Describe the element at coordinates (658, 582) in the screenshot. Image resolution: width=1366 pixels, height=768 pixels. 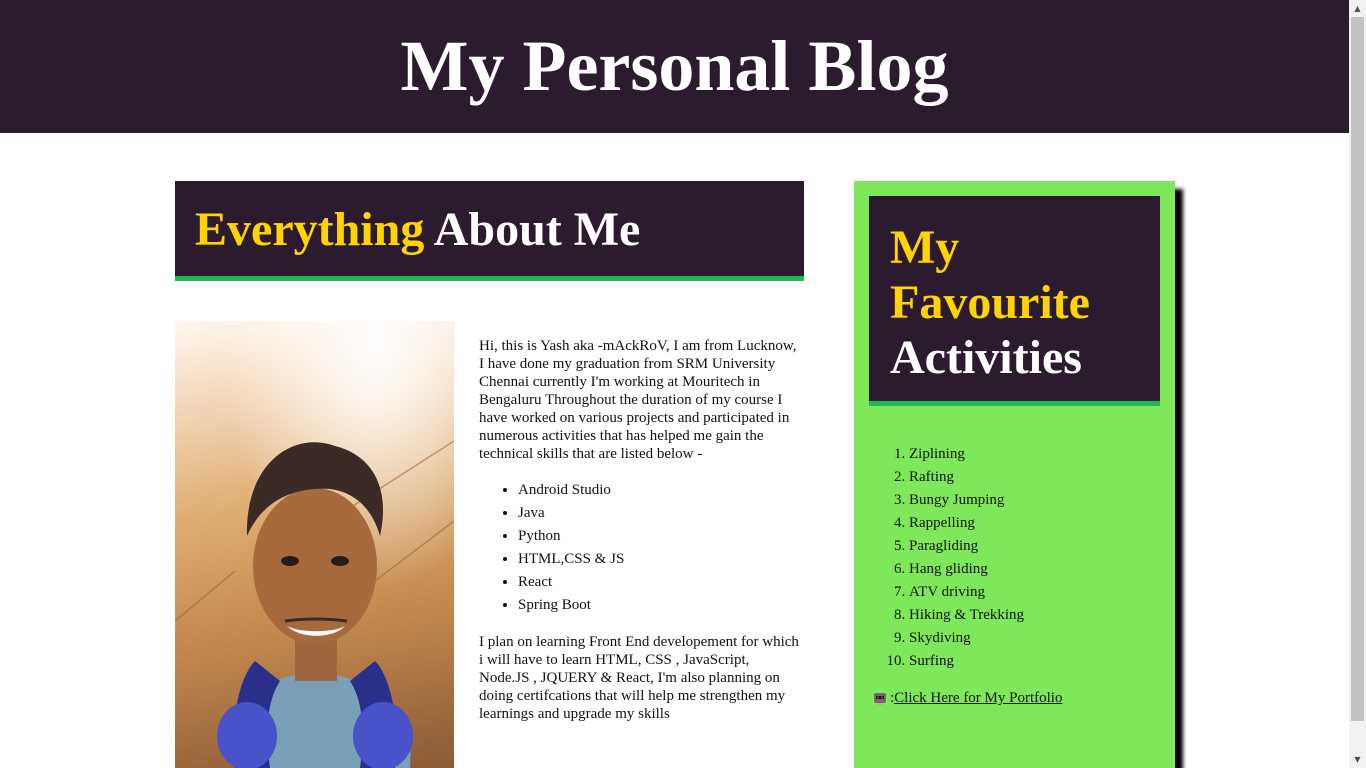
I see `list-item: React` at that location.